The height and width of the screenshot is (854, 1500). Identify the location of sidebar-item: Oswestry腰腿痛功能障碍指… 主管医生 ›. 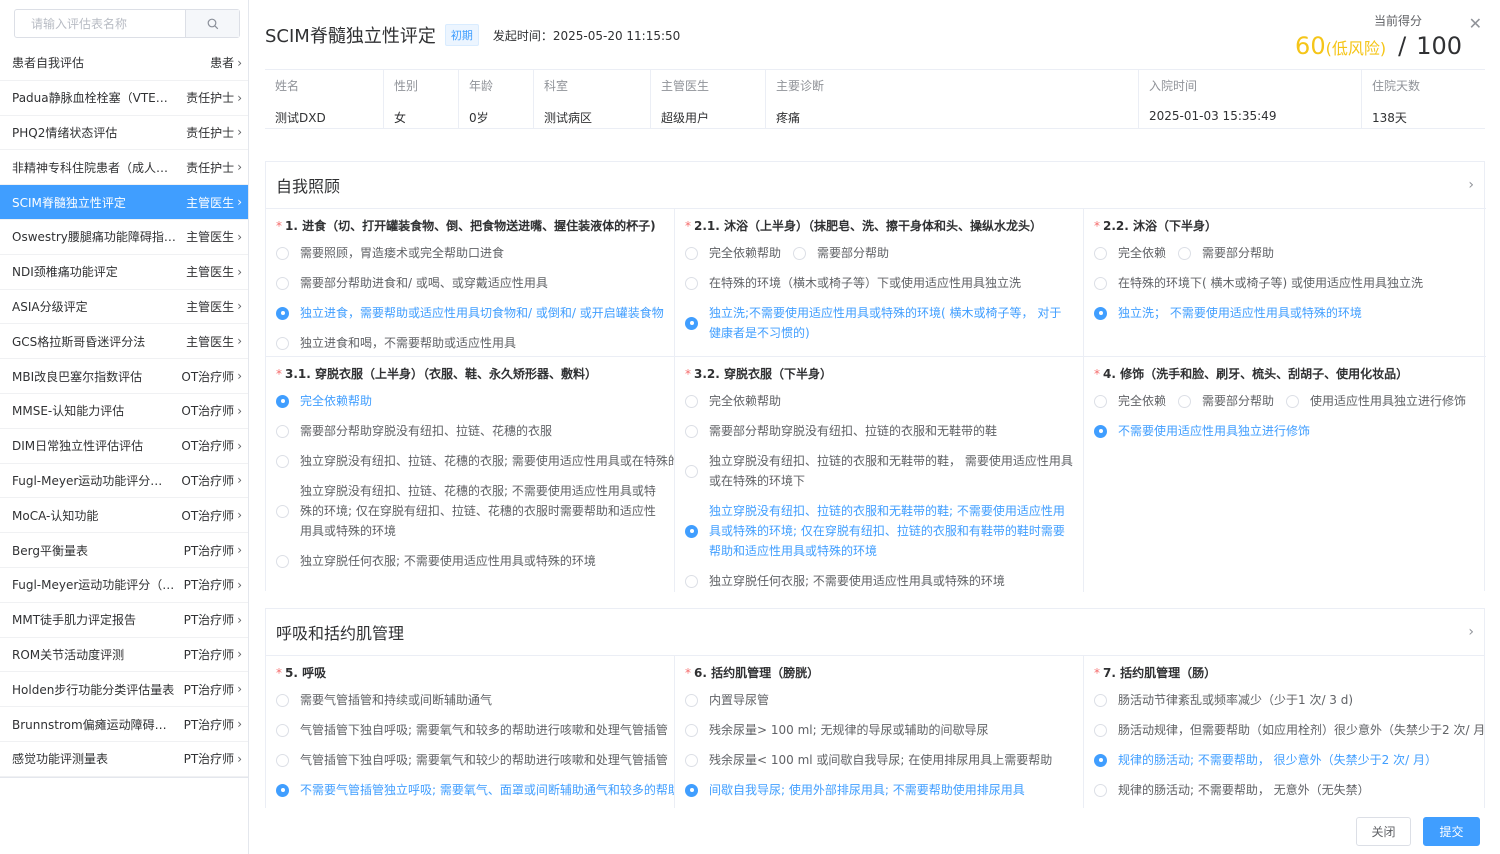
(124, 237).